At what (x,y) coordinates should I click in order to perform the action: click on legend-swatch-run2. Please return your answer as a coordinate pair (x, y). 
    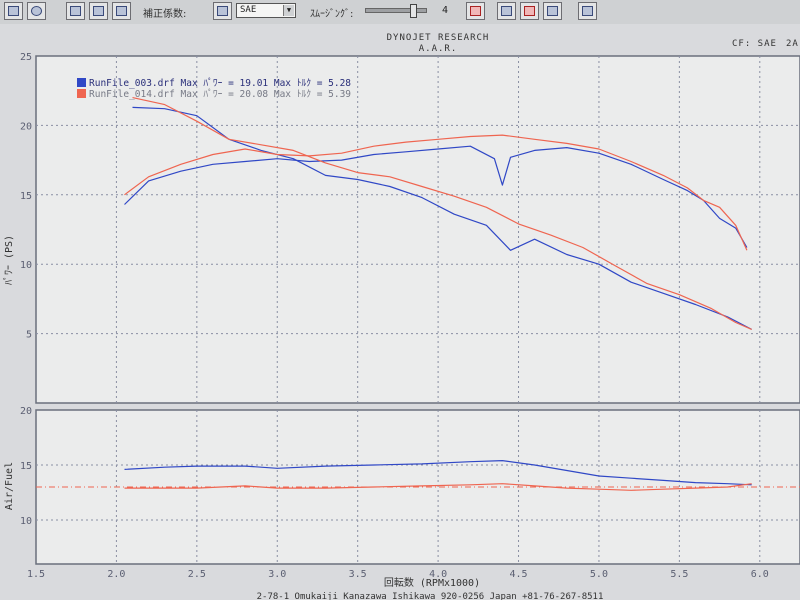
    Looking at the image, I should click on (81, 93).